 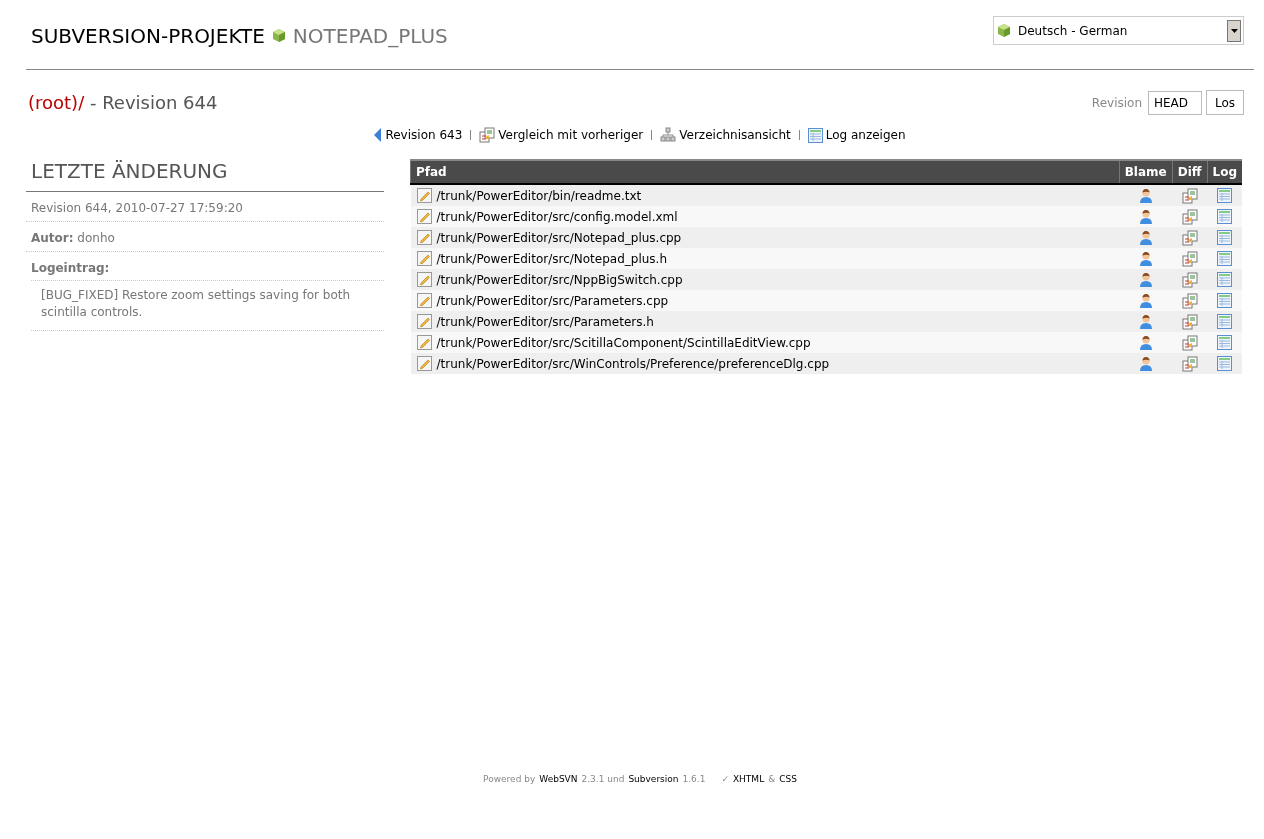 I want to click on triangle-left-icon, so click(x=378, y=135).